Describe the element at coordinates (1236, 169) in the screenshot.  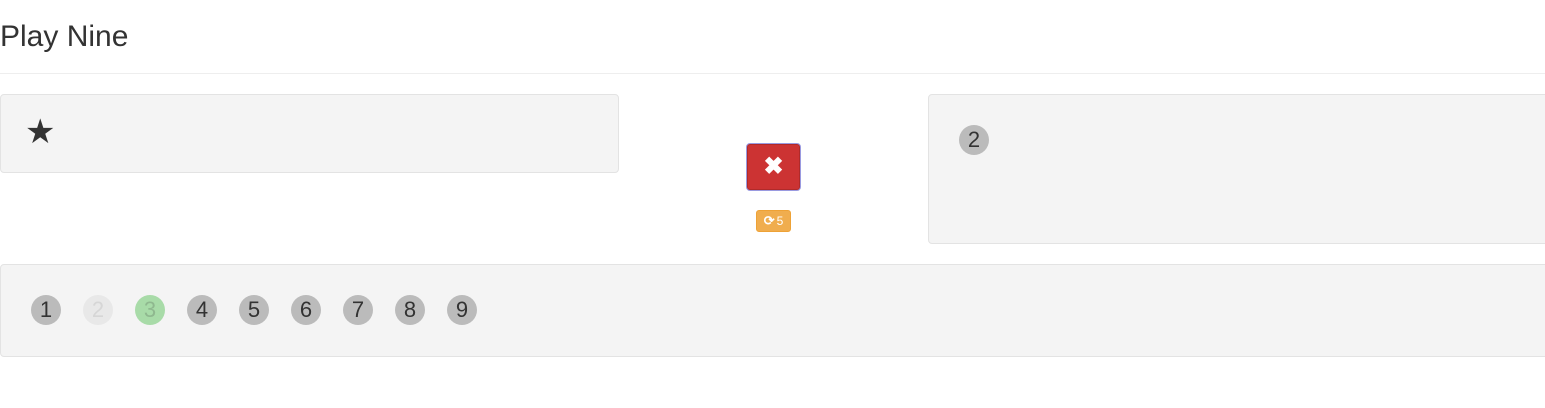
I see `answer-frame: 2` at that location.